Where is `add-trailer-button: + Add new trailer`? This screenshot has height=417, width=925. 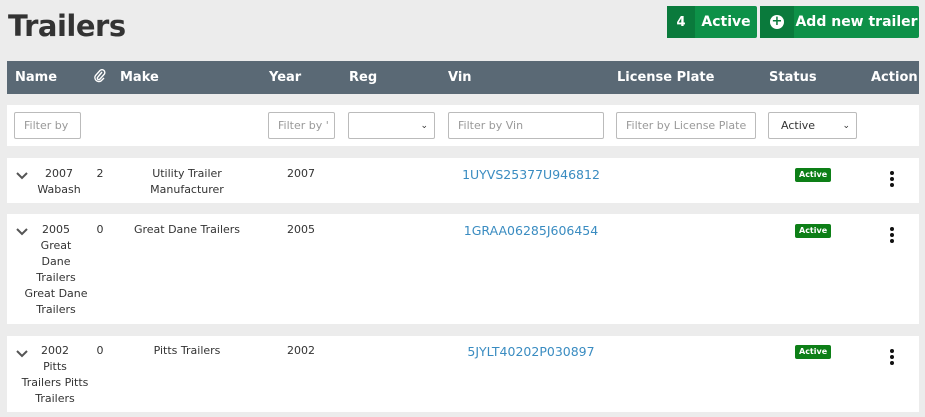
add-trailer-button: + Add new trailer is located at coordinates (839, 22).